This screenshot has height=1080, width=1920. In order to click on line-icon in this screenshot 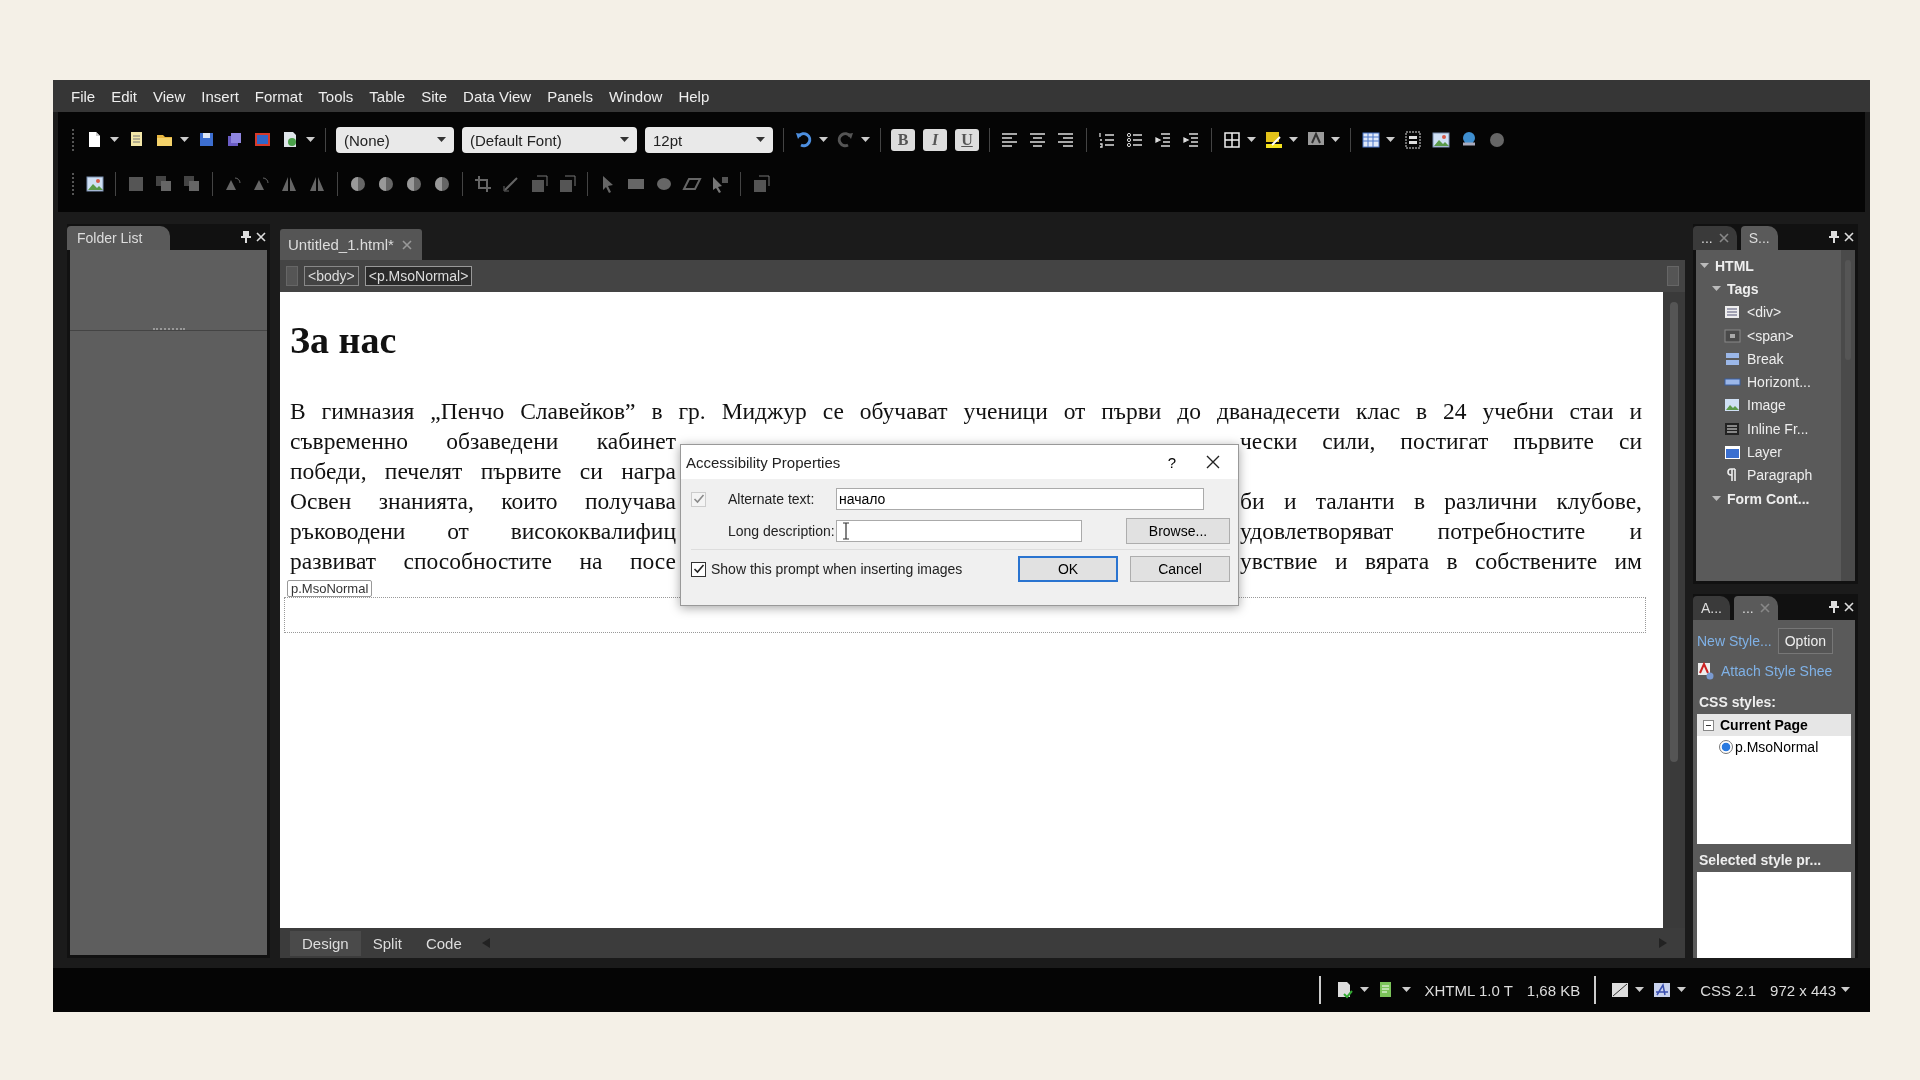, I will do `click(511, 184)`.